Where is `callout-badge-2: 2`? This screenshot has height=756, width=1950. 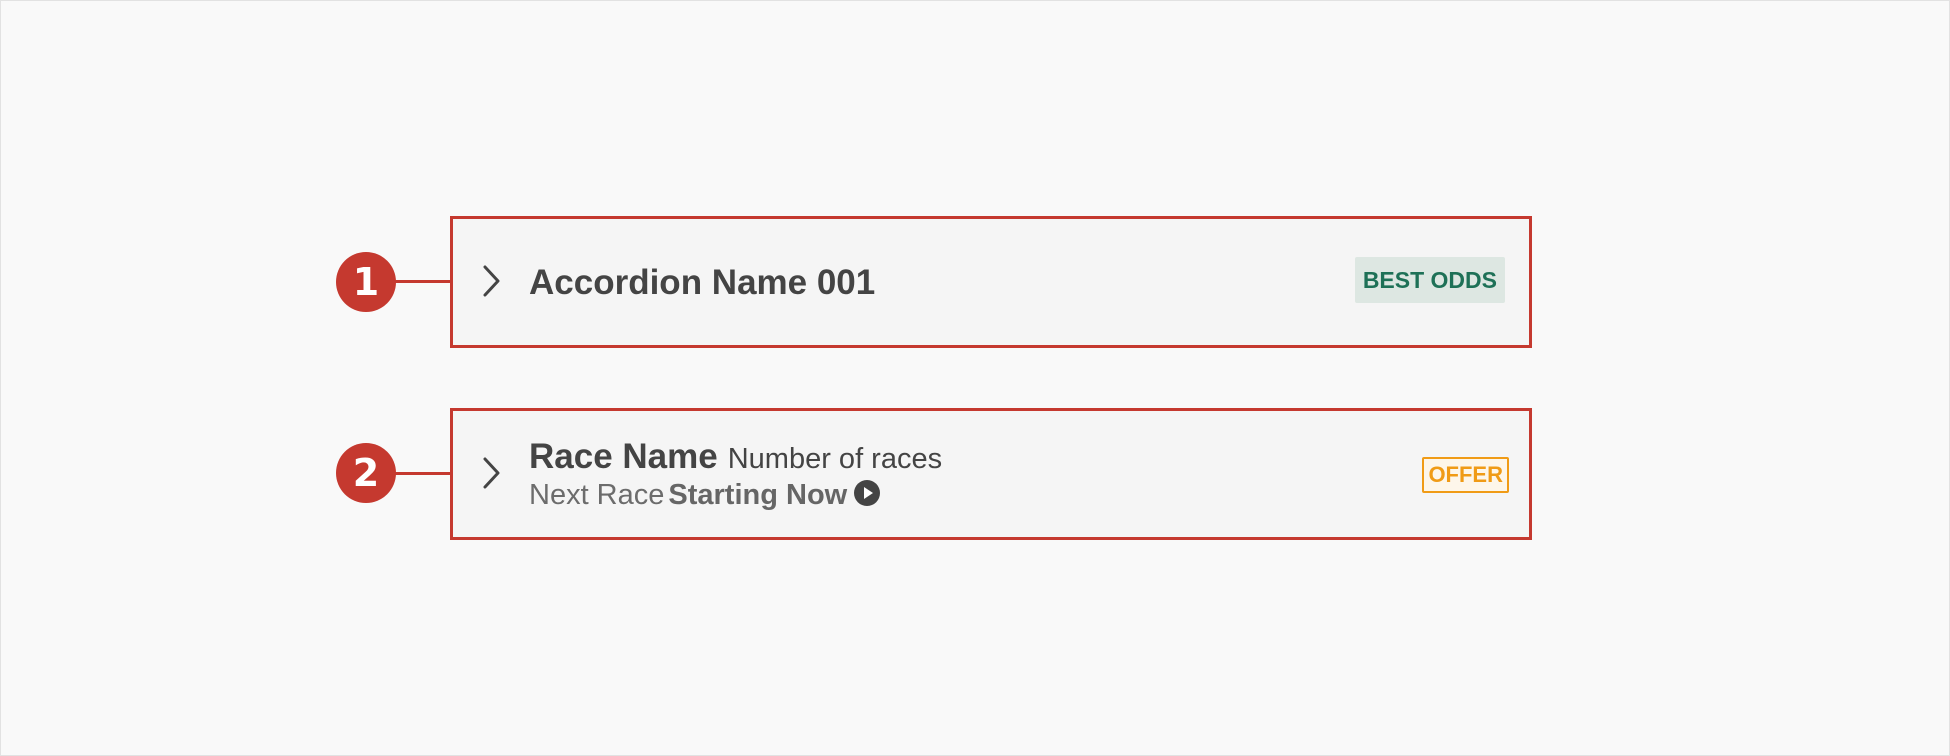
callout-badge-2: 2 is located at coordinates (366, 473).